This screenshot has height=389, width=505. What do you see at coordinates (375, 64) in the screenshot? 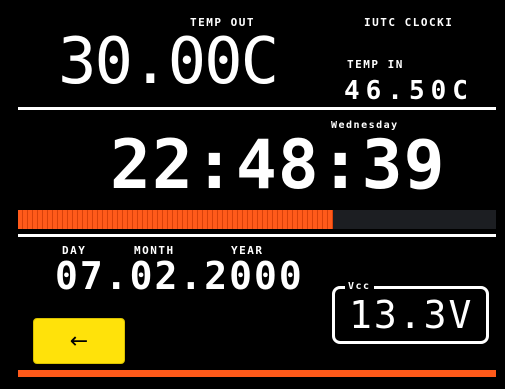
I see `temp-in-label: TEMP IN` at bounding box center [375, 64].